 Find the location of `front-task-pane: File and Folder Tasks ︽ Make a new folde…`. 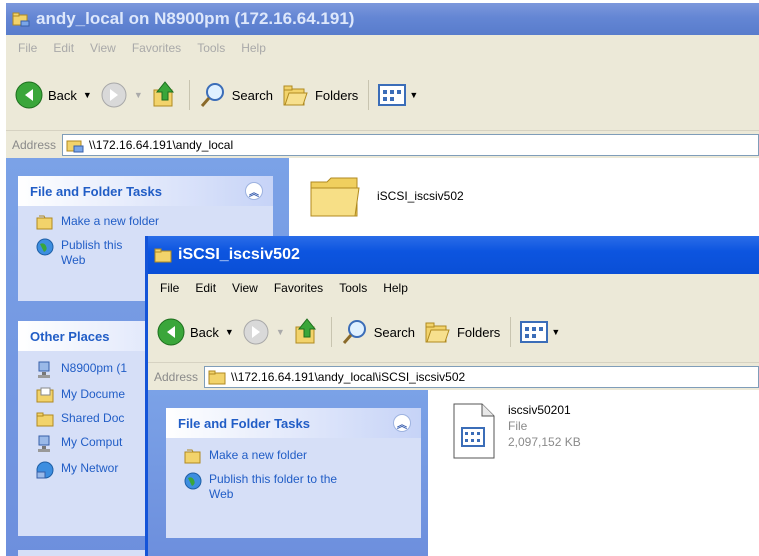

front-task-pane: File and Folder Tasks ︽ Make a new folde… is located at coordinates (288, 473).